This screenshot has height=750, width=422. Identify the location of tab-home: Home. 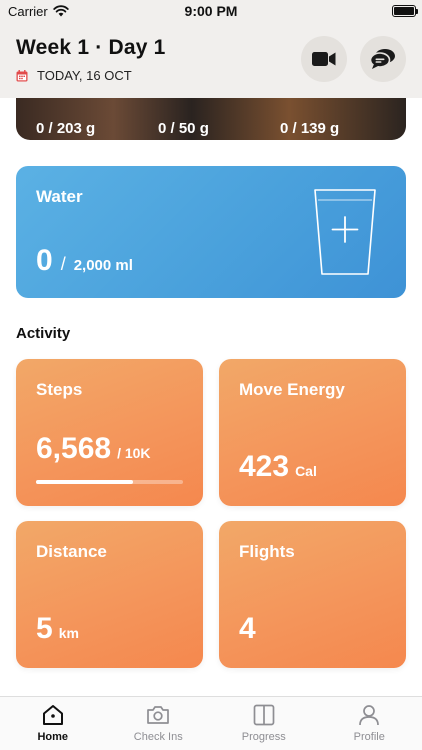
(53, 723).